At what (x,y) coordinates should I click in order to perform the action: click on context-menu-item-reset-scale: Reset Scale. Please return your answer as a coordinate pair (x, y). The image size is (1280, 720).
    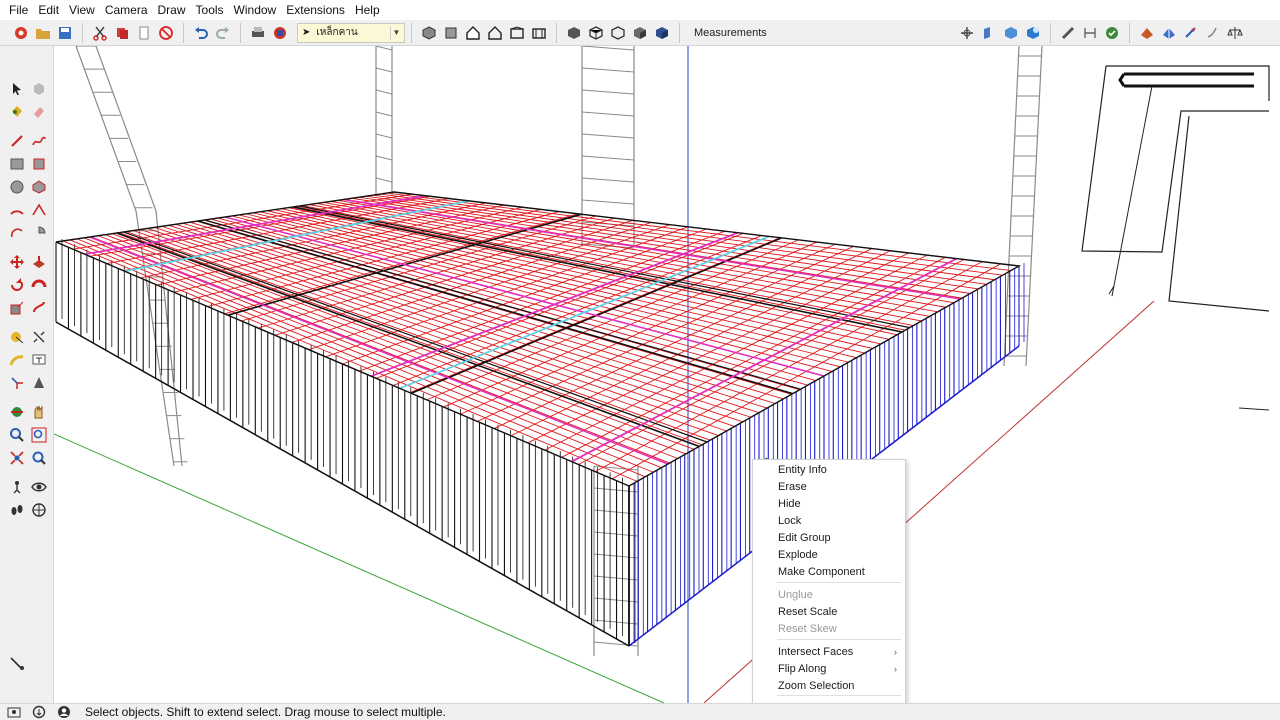
    Looking at the image, I should click on (829, 612).